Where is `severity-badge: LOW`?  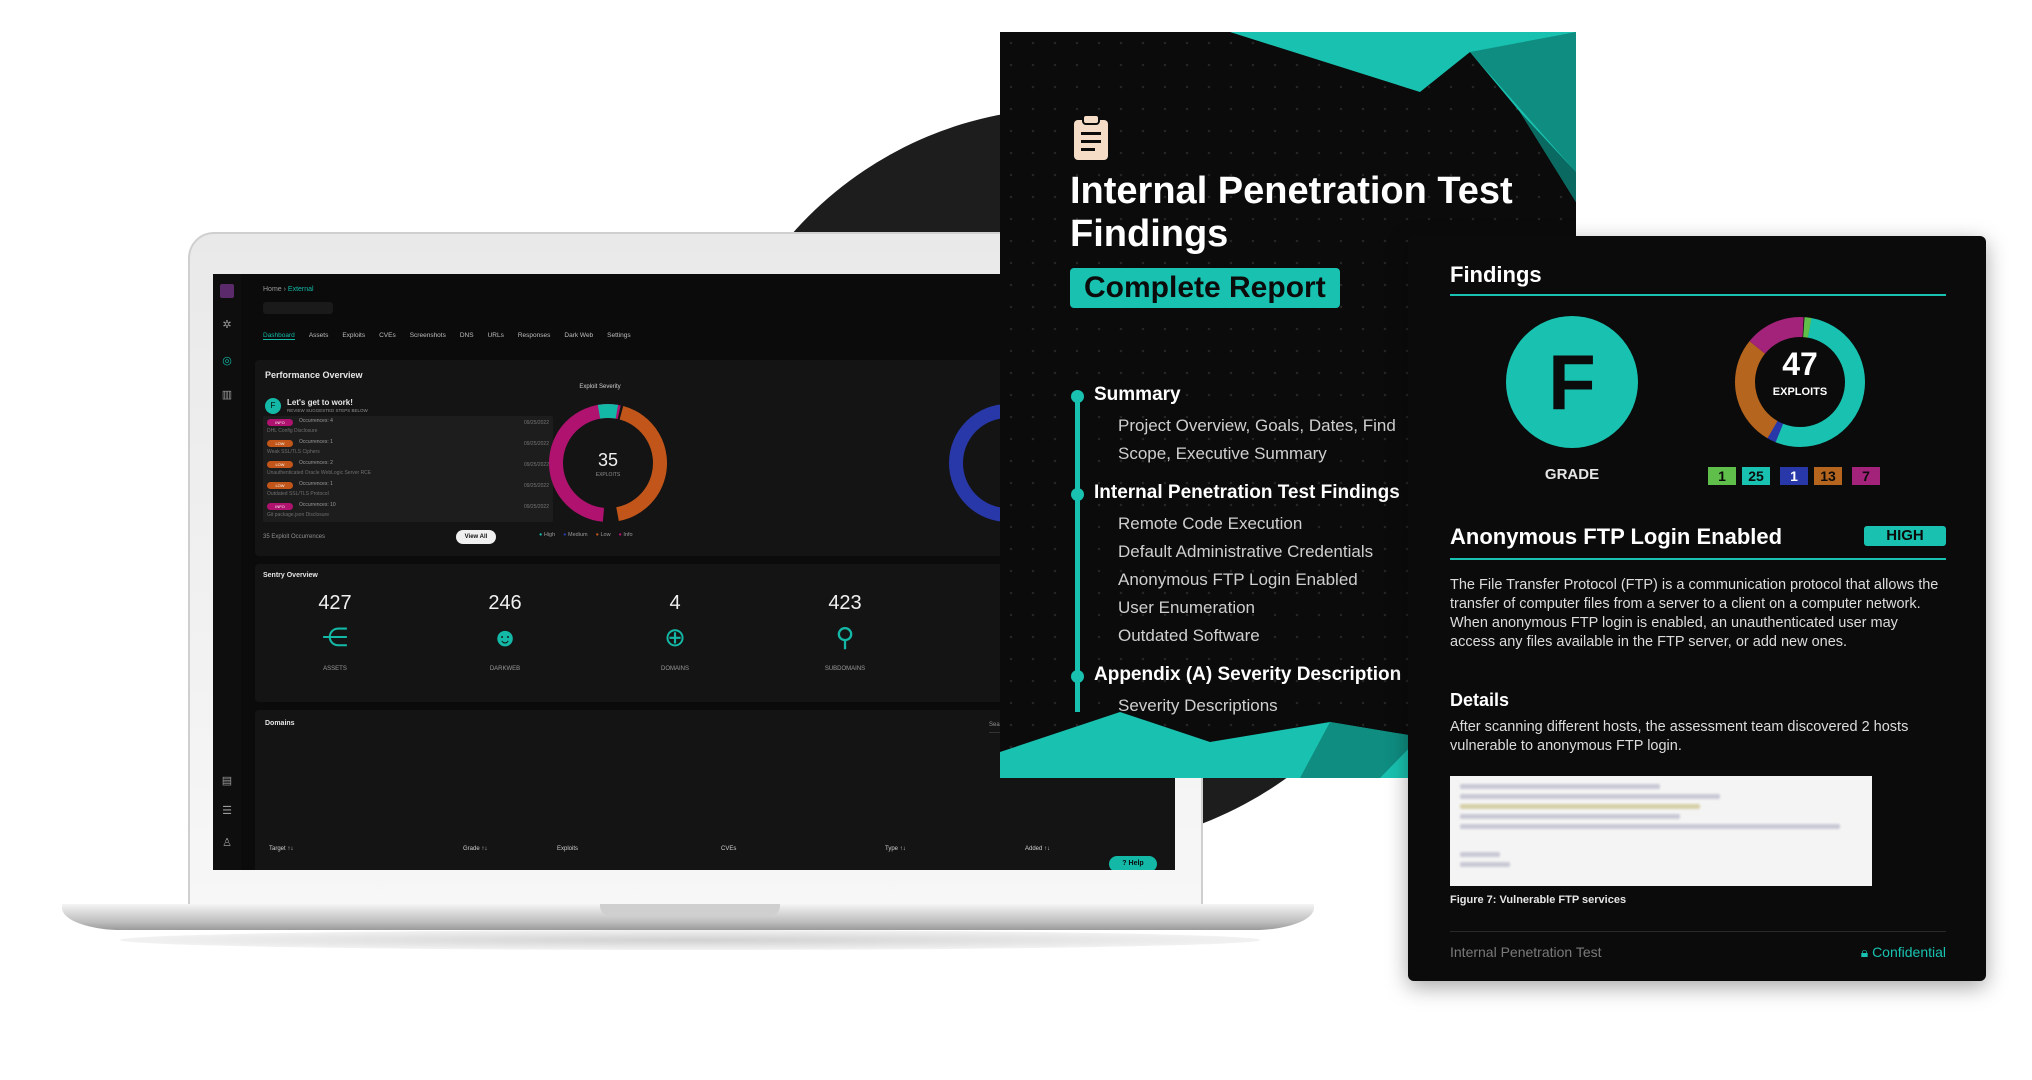
severity-badge: LOW is located at coordinates (280, 485).